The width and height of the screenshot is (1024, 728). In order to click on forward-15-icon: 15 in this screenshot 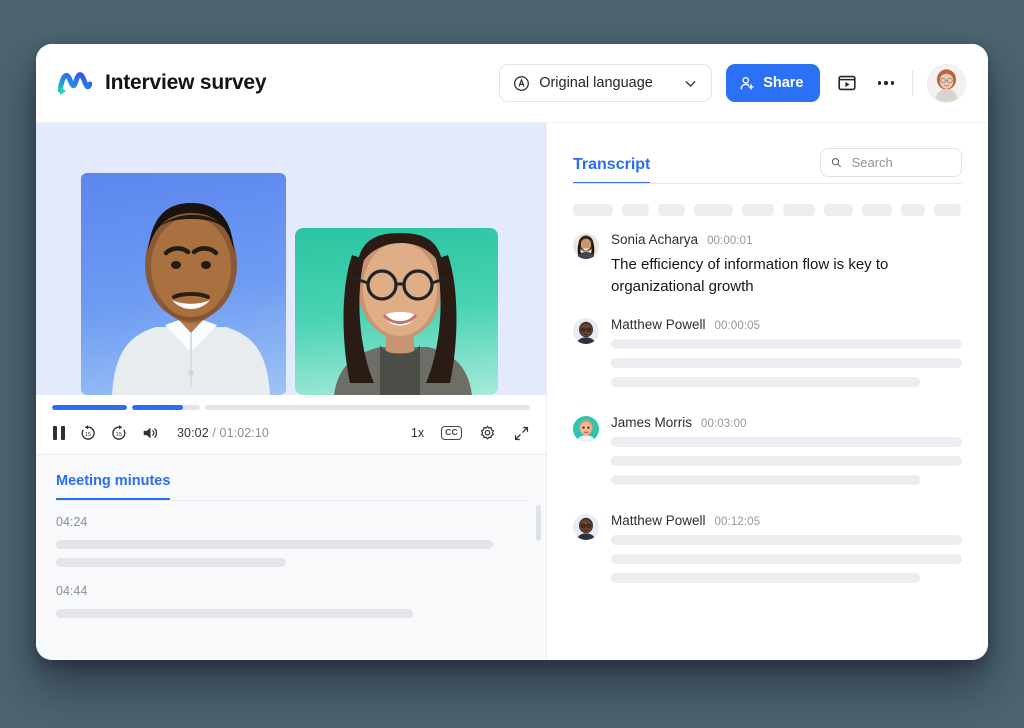, I will do `click(119, 433)`.